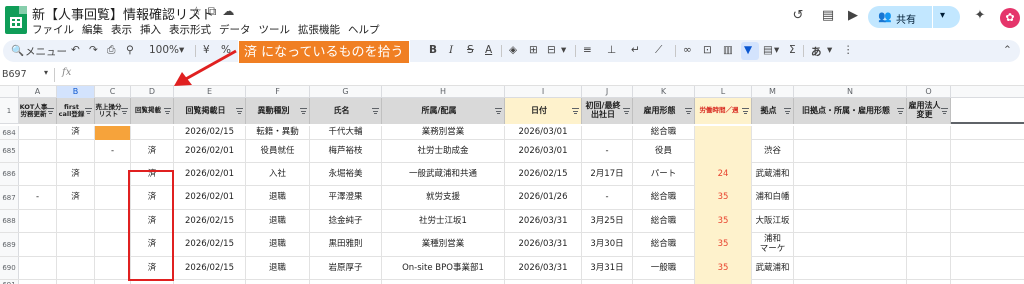 This screenshot has height=284, width=1024. I want to click on cell-k: パート, so click(664, 174).